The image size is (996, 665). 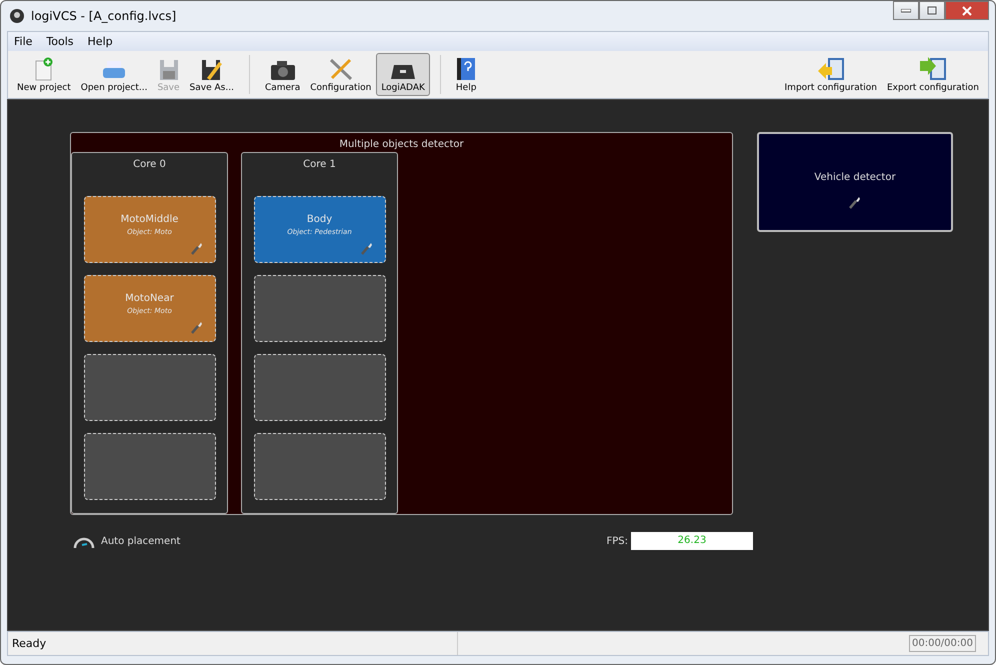 I want to click on fps-value: 26.23, so click(x=692, y=541).